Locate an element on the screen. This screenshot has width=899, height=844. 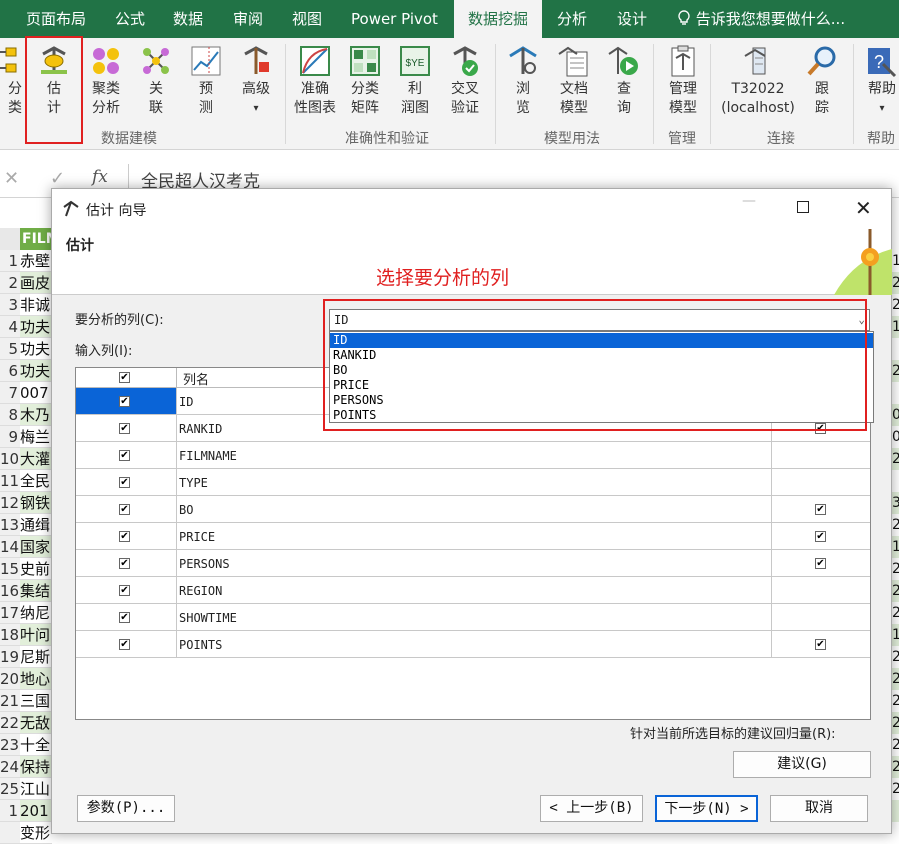
row-number: 15 is located at coordinates (10, 569).